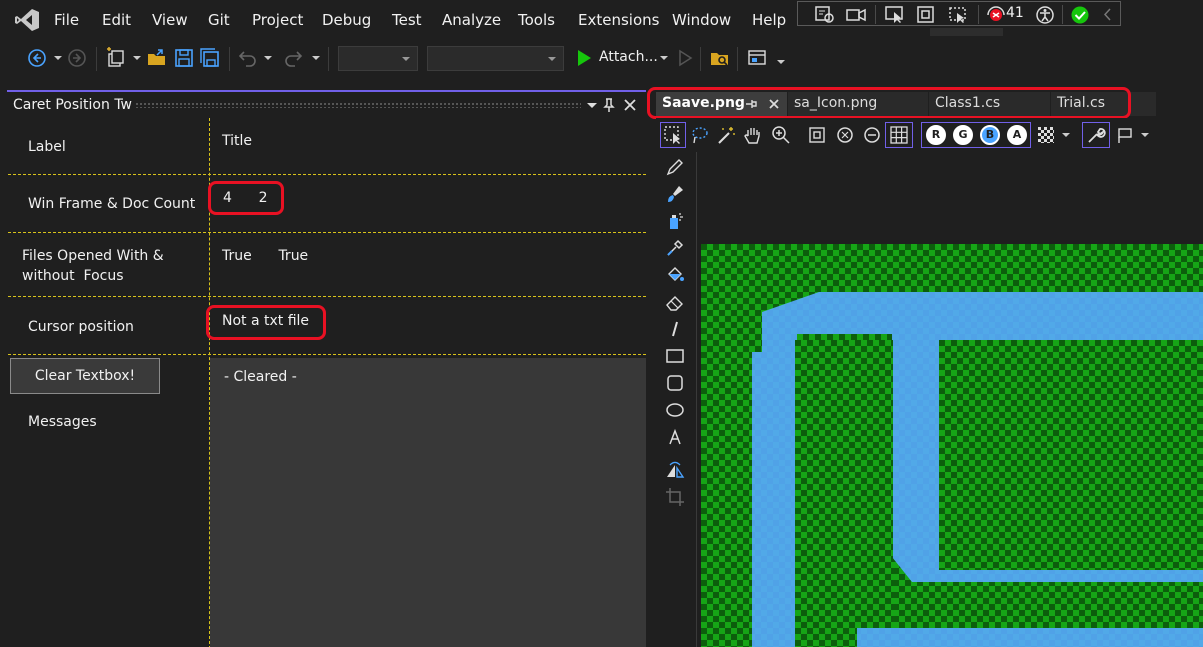 The image size is (1203, 647). Describe the element at coordinates (66, 20) in the screenshot. I see `menu-file: File` at that location.